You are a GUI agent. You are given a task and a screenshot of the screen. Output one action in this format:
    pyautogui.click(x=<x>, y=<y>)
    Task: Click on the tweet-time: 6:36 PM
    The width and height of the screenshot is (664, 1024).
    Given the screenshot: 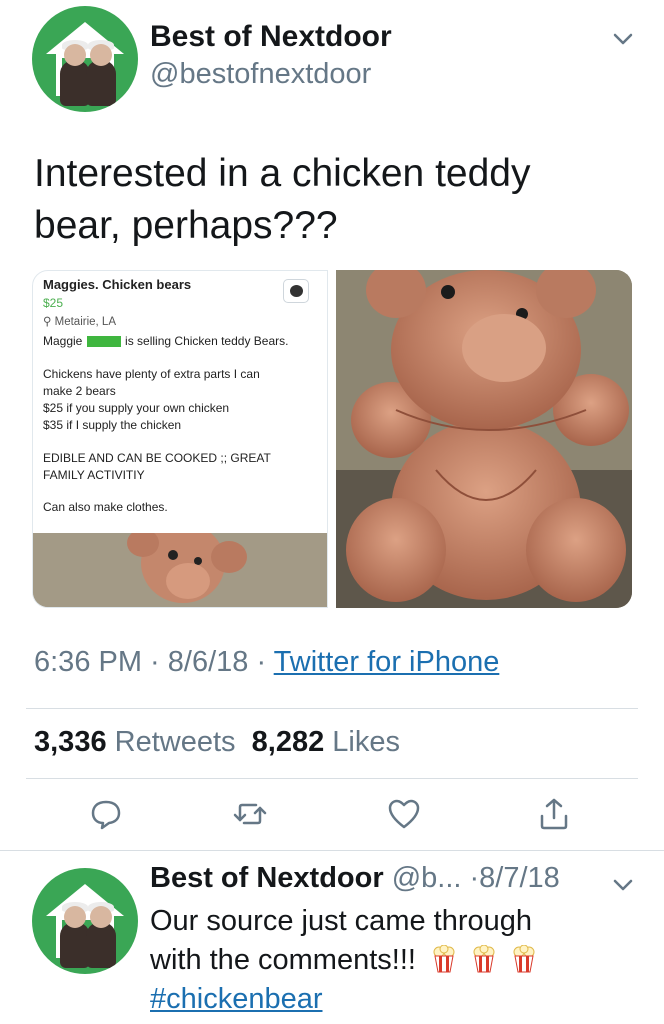 What is the action you would take?
    pyautogui.click(x=88, y=662)
    